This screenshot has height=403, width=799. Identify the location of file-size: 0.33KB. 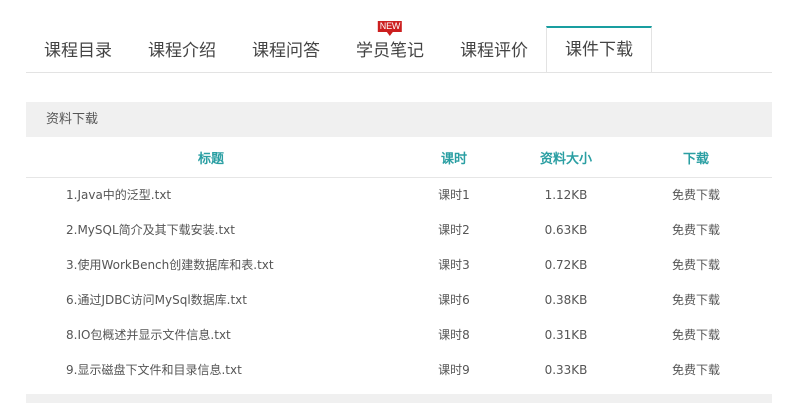
(566, 370).